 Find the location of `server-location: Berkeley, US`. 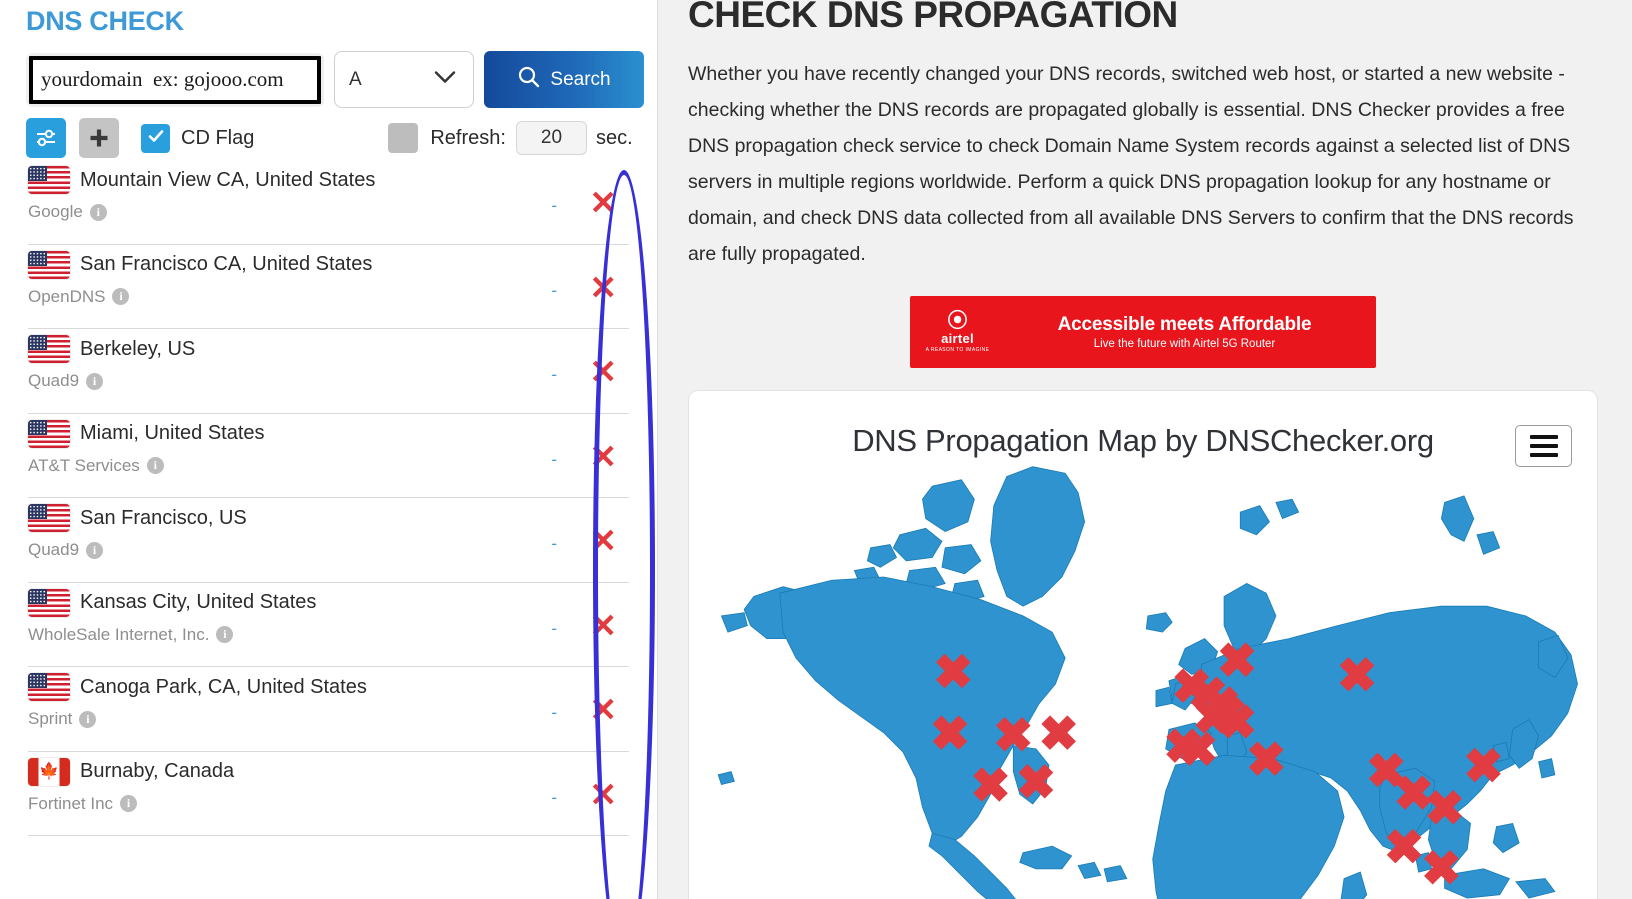

server-location: Berkeley, US is located at coordinates (138, 348).